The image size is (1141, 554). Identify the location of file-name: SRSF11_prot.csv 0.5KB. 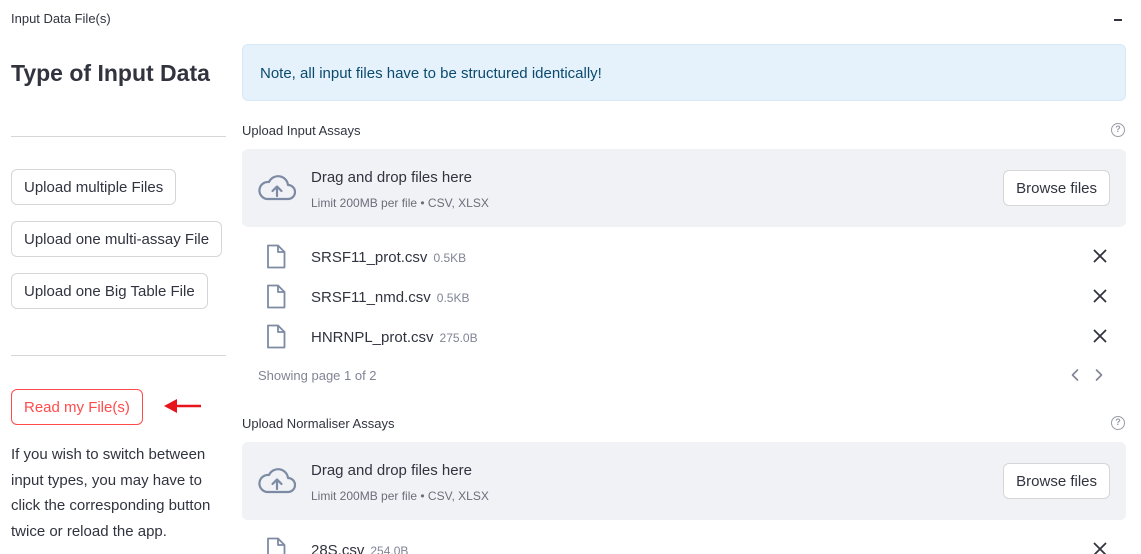
(388, 257).